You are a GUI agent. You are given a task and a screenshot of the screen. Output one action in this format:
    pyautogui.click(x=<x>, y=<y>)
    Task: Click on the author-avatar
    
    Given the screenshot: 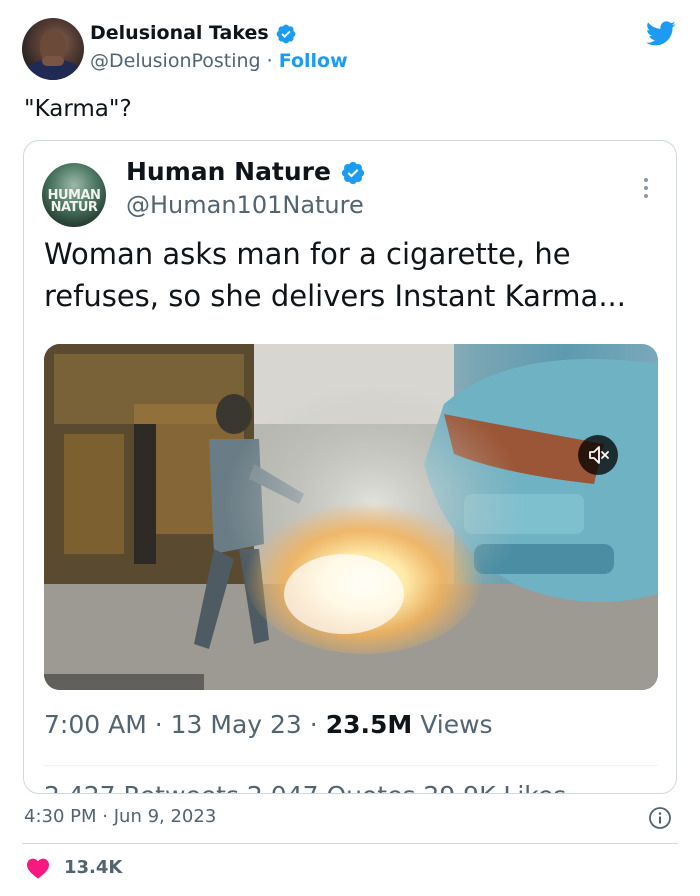 What is the action you would take?
    pyautogui.click(x=53, y=49)
    